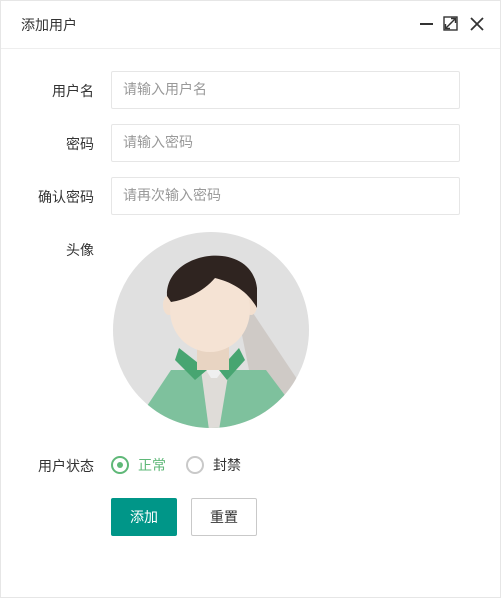 This screenshot has width=501, height=598. Describe the element at coordinates (195, 465) in the screenshot. I see `radio-unchecked-icon` at that location.